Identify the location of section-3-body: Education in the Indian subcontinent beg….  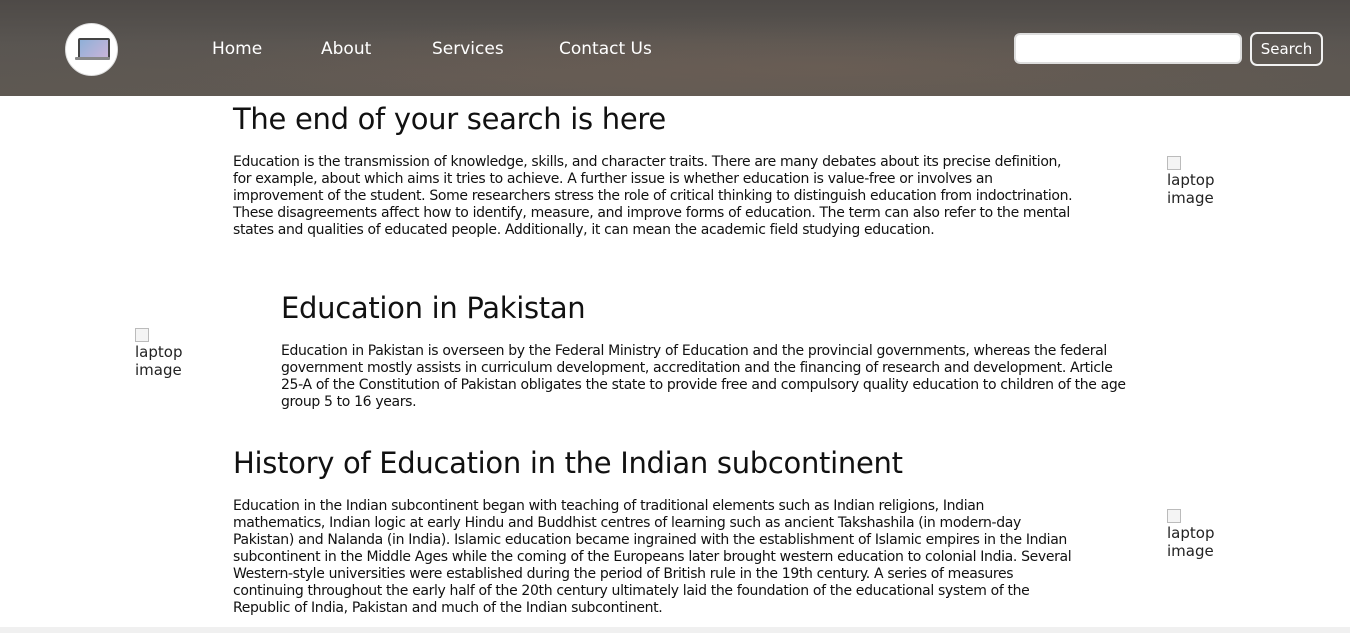
(652, 557).